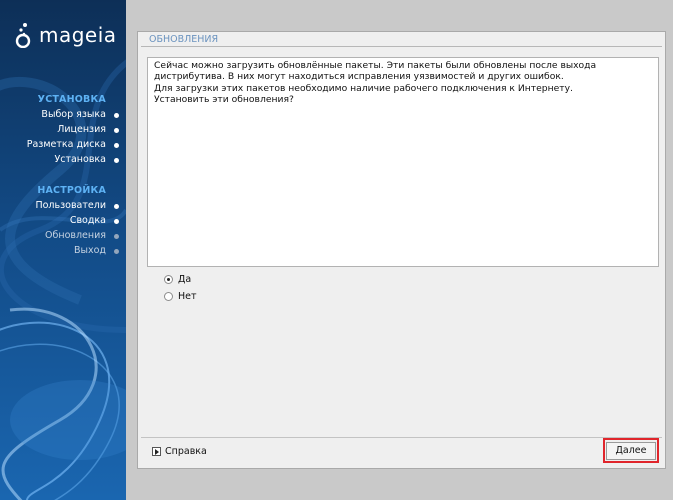 This screenshot has height=500, width=673. I want to click on next-button: Далее, so click(631, 451).